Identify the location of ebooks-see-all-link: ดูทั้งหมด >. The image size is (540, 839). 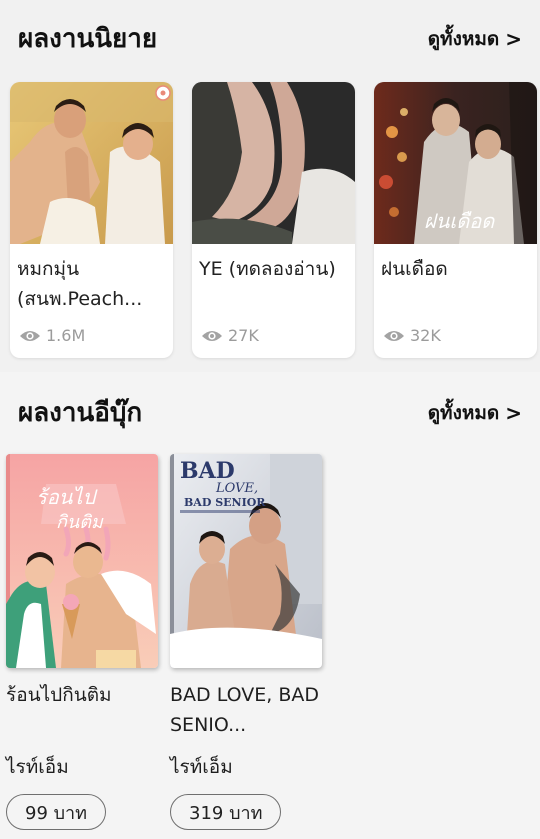
(475, 413).